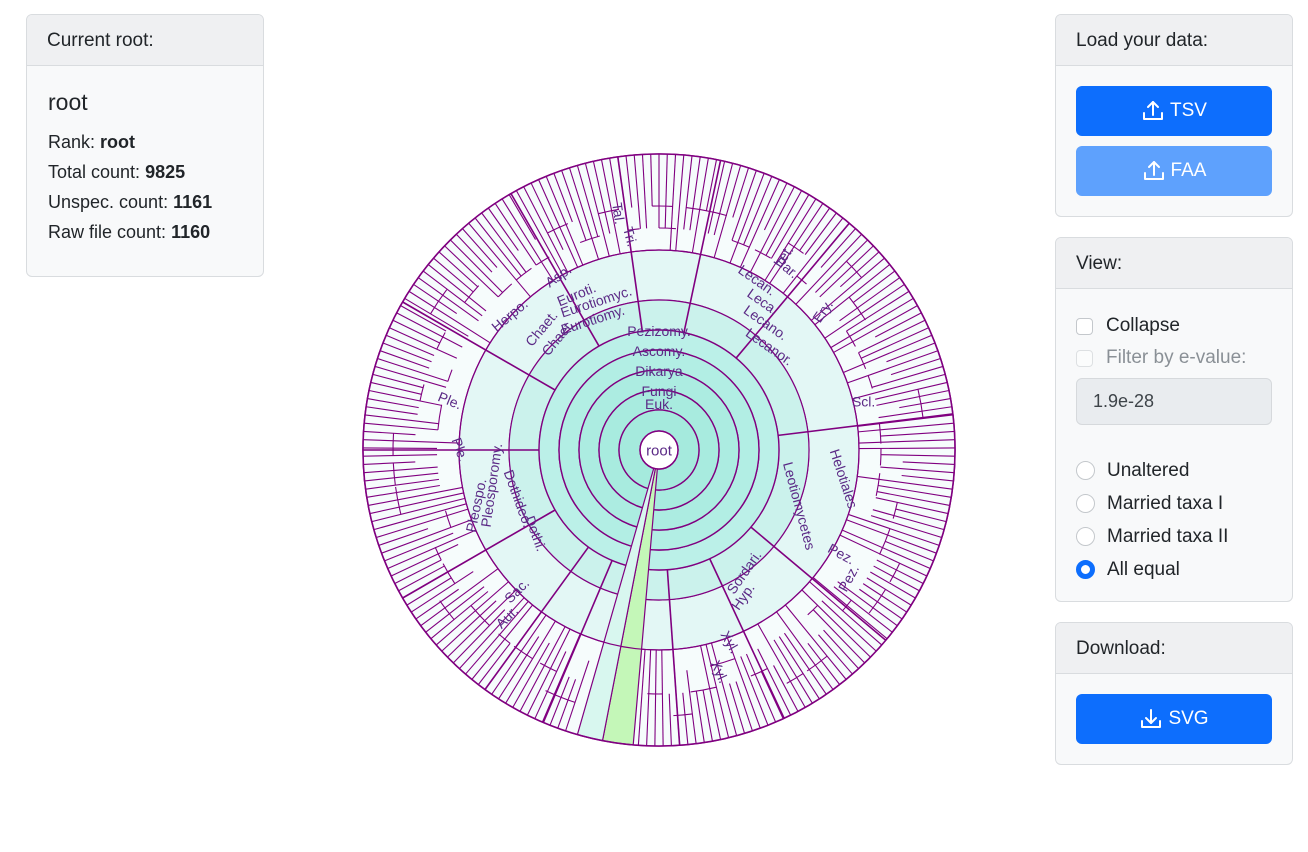  I want to click on total-count-line: Total count: 9825, so click(145, 172).